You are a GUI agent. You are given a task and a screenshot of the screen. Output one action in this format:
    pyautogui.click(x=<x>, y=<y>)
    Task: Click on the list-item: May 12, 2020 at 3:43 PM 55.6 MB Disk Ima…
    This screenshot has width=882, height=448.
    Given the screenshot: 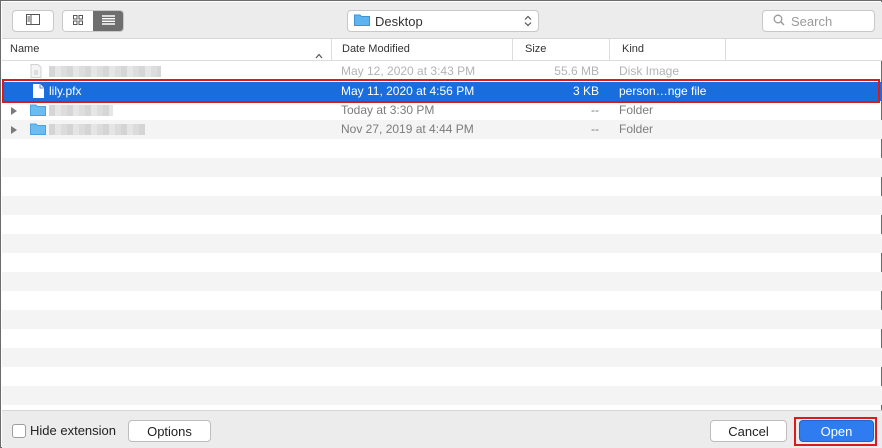 What is the action you would take?
    pyautogui.click(x=442, y=71)
    